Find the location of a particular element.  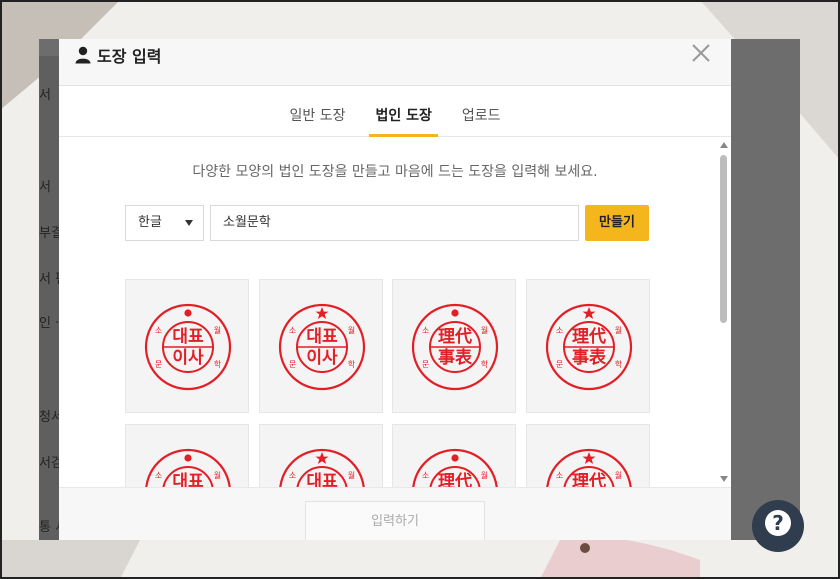

tab-corporate-stamp: 법인 도장 is located at coordinates (403, 120).